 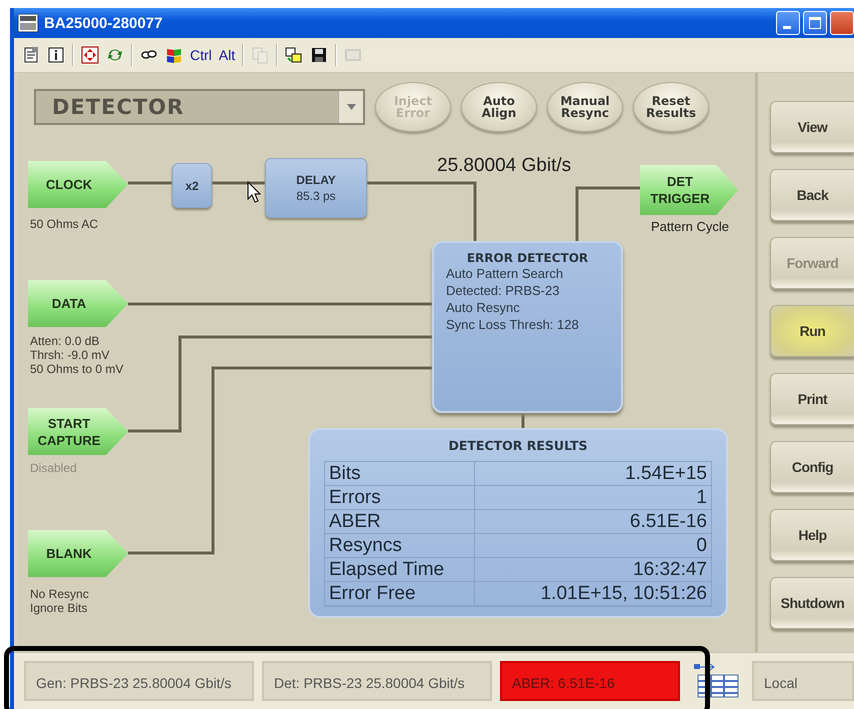 I want to click on result-label: Elapsed Time, so click(x=400, y=570).